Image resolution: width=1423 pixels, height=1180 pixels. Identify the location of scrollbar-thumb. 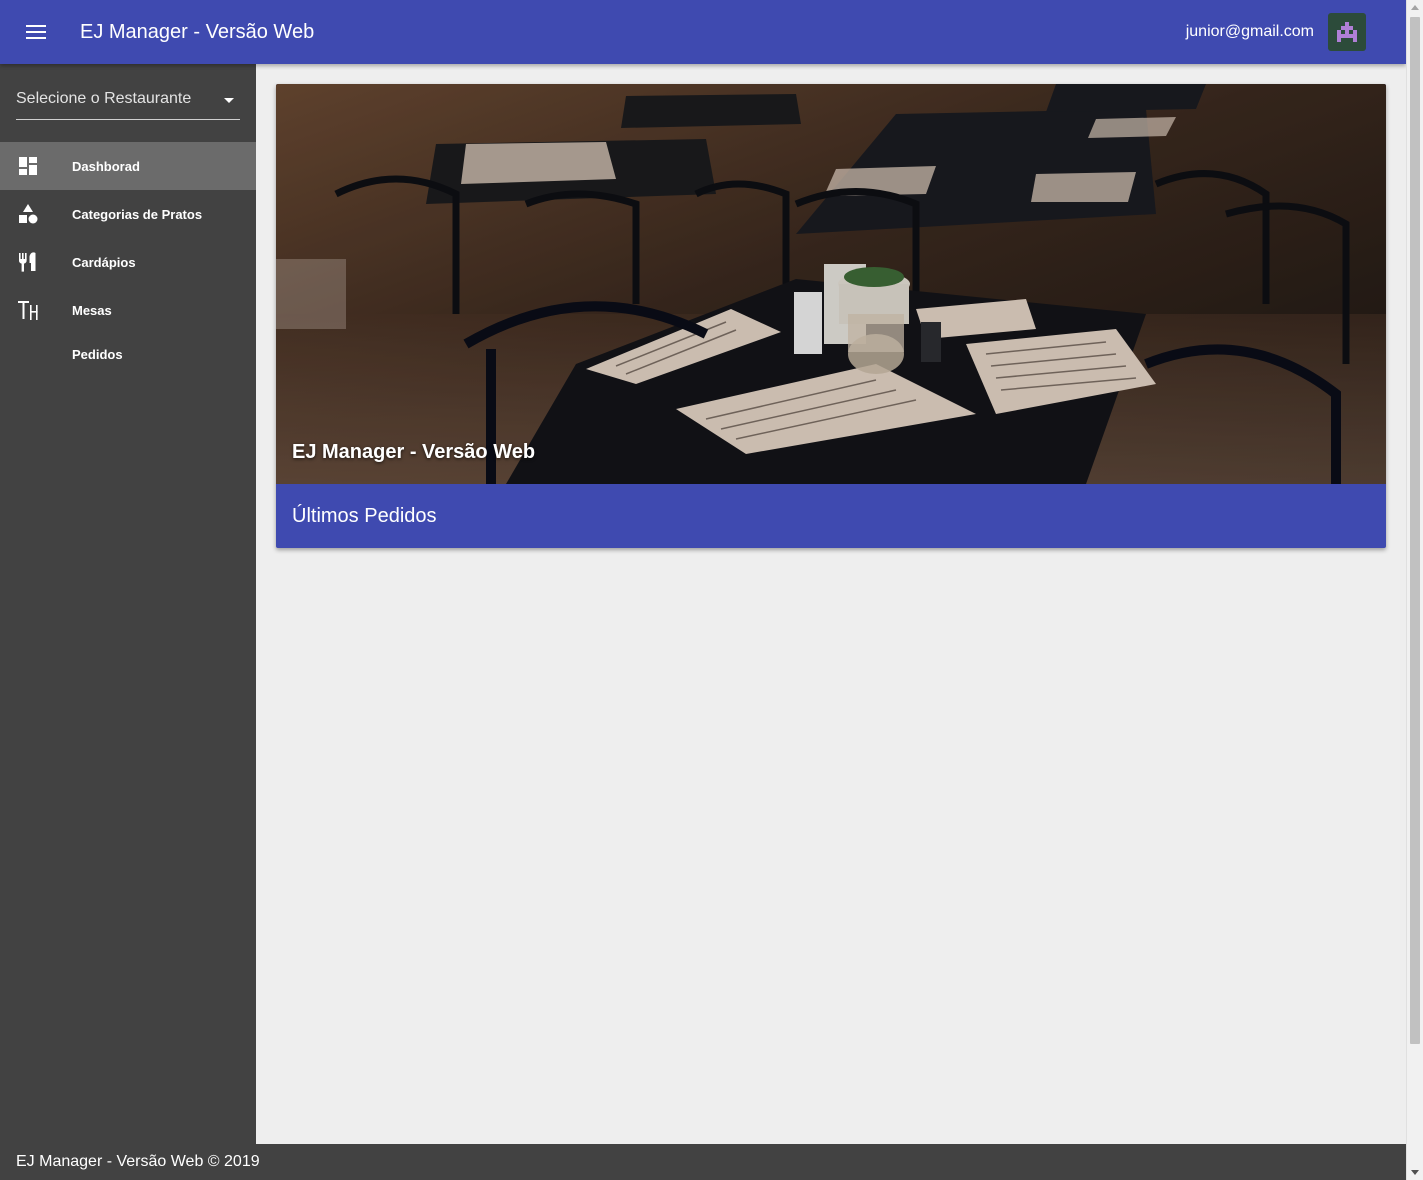
(1415, 530).